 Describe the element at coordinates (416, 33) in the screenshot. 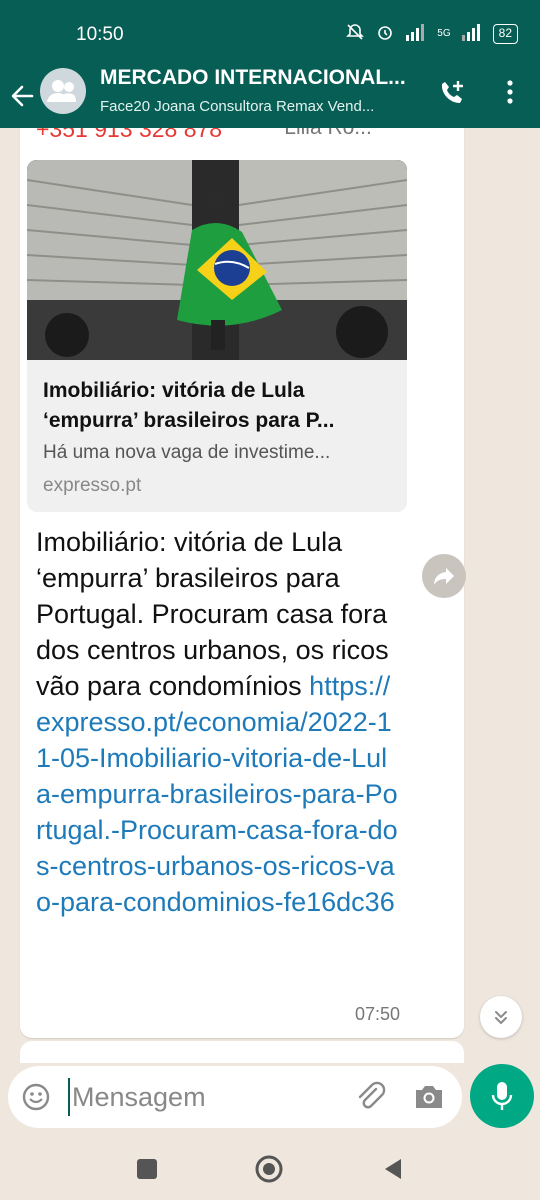

I see `signal-icon` at that location.